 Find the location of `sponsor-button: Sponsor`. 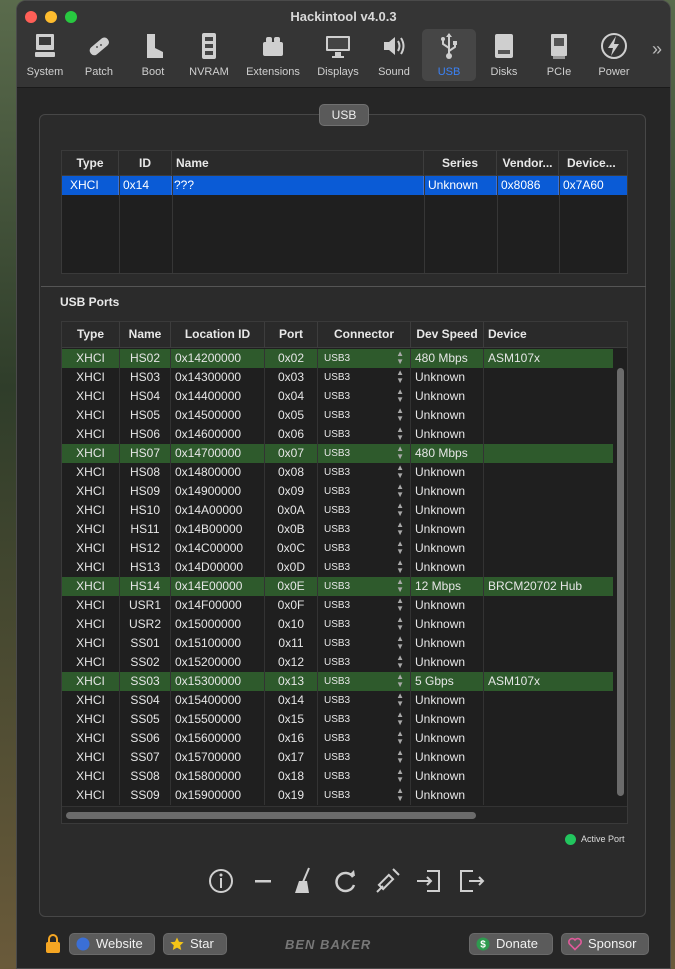

sponsor-button: Sponsor is located at coordinates (605, 944).